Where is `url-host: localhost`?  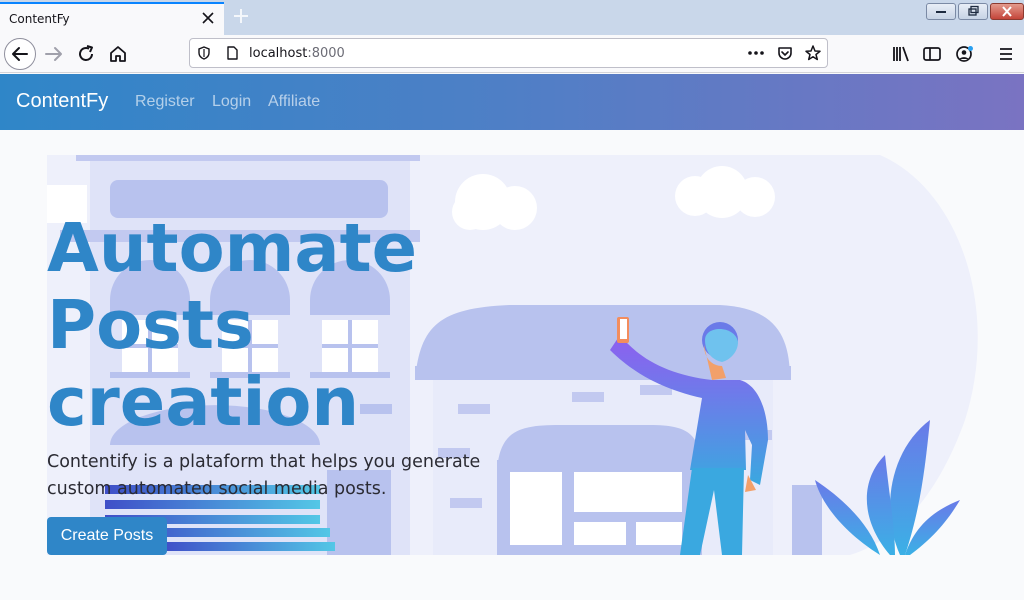
url-host: localhost is located at coordinates (278, 53).